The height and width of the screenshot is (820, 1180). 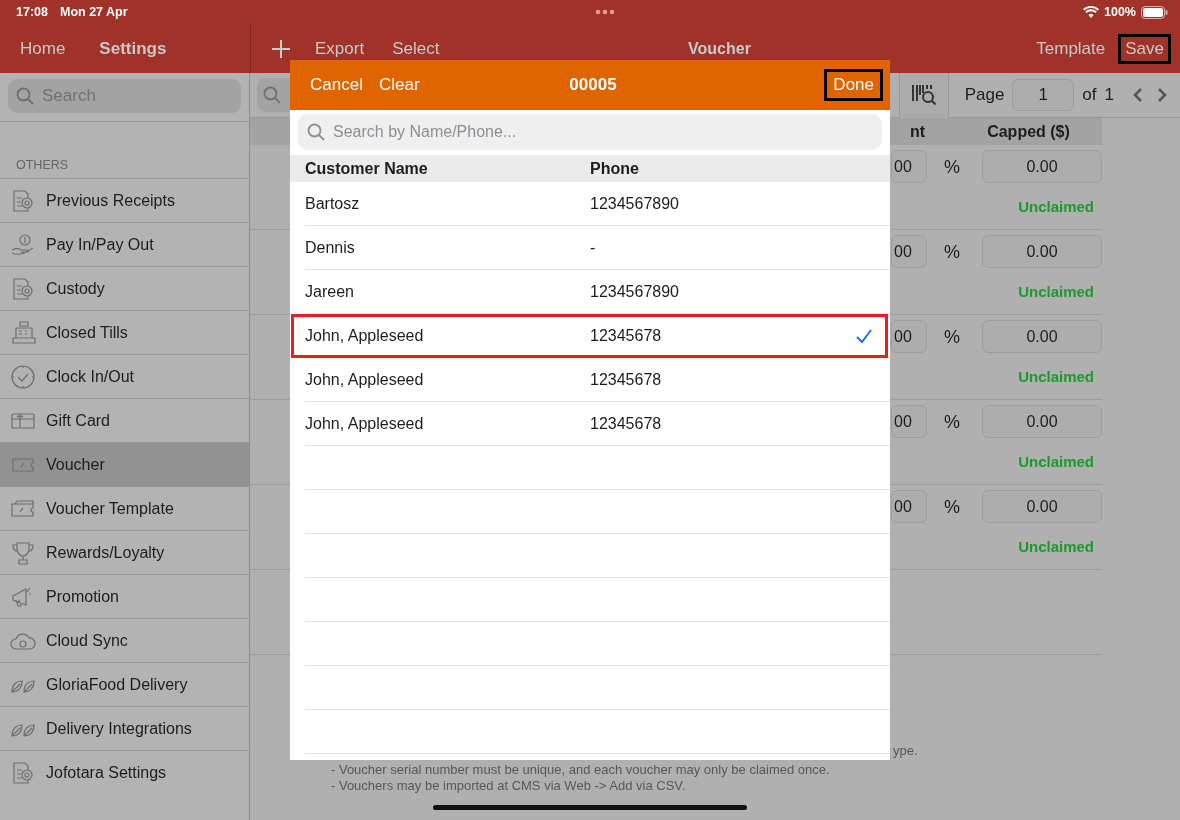 What do you see at coordinates (23, 552) in the screenshot?
I see `trophy-icon` at bounding box center [23, 552].